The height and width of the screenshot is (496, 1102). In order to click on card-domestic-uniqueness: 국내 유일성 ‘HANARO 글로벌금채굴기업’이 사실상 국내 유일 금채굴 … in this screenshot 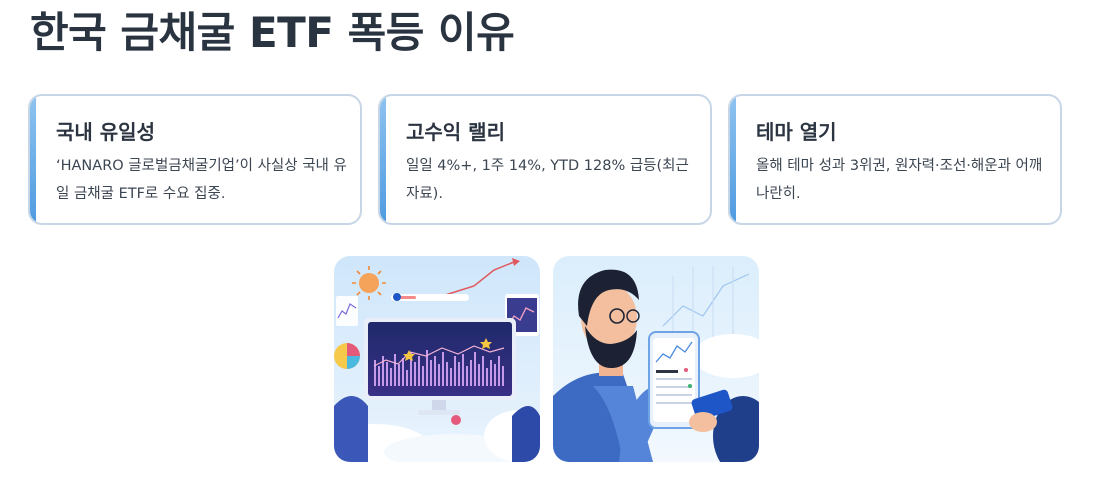, I will do `click(195, 159)`.